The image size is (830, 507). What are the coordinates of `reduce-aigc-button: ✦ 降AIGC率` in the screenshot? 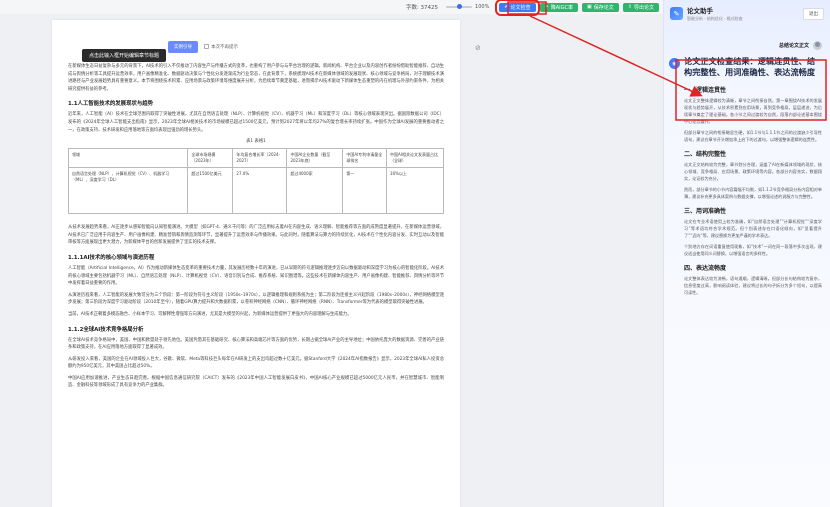 It's located at (559, 7).